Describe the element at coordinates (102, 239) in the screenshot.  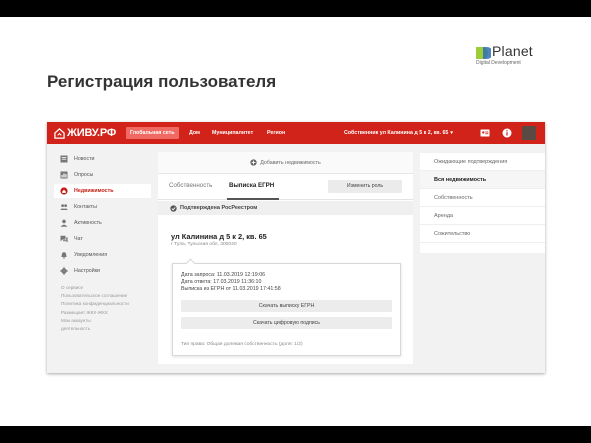
I see `sidebar-item-chat: Чат` at that location.